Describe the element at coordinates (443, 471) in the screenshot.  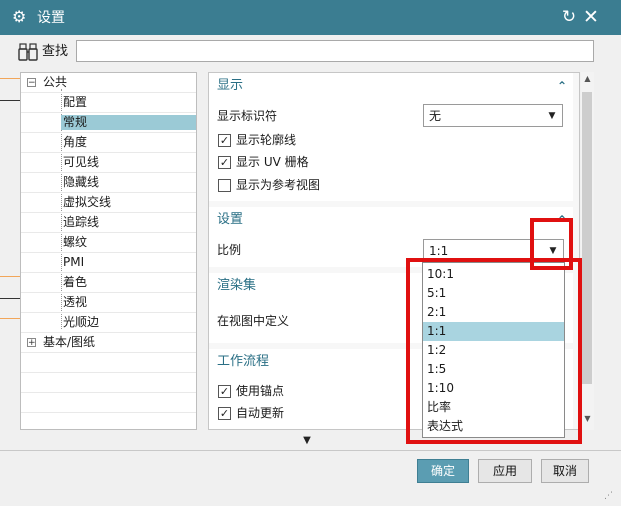
I see `ok-button: 确定` at that location.